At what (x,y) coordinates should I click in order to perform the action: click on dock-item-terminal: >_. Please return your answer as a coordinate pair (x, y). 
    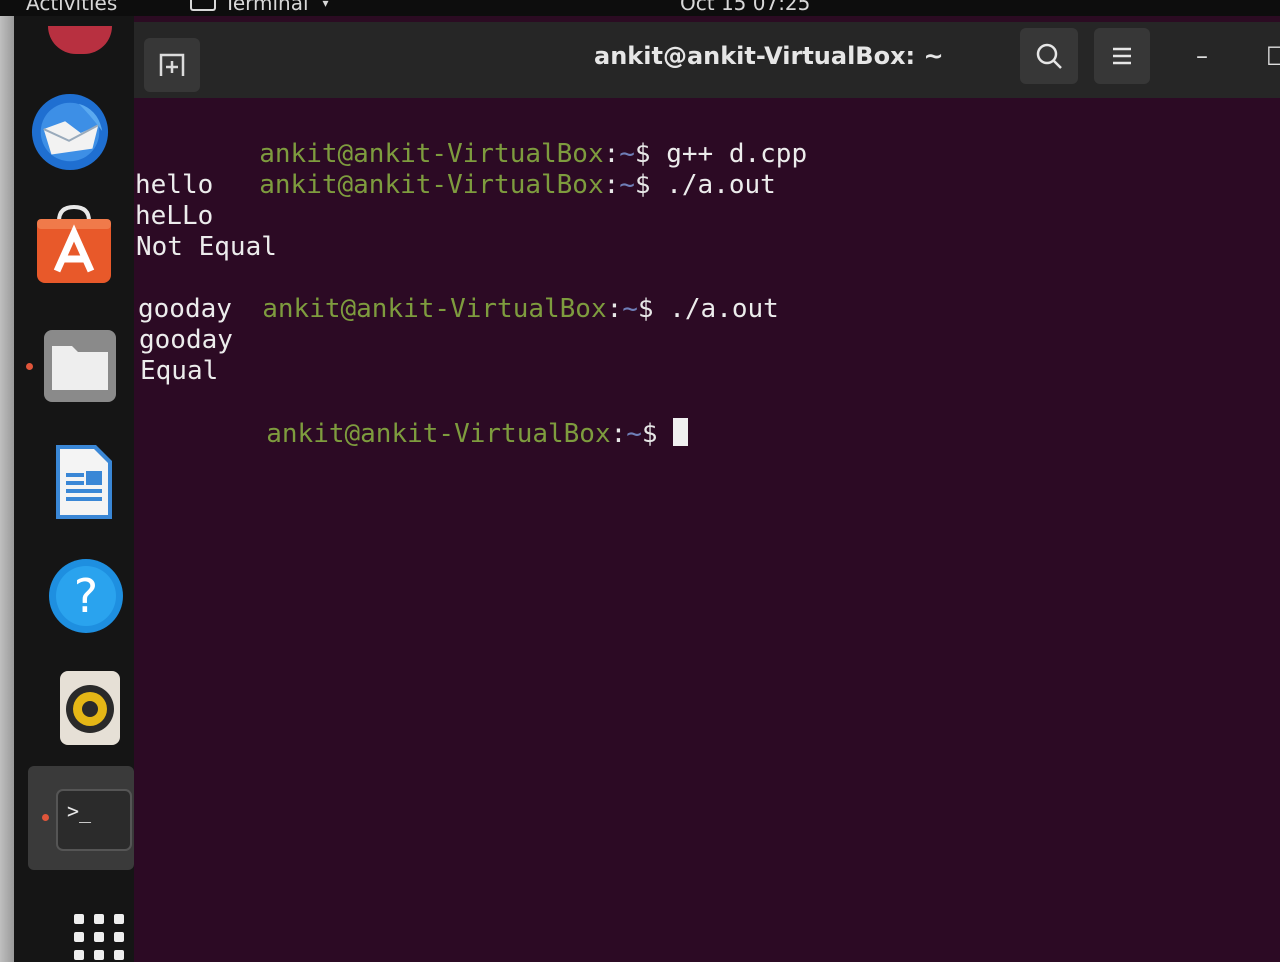
    Looking at the image, I should click on (94, 820).